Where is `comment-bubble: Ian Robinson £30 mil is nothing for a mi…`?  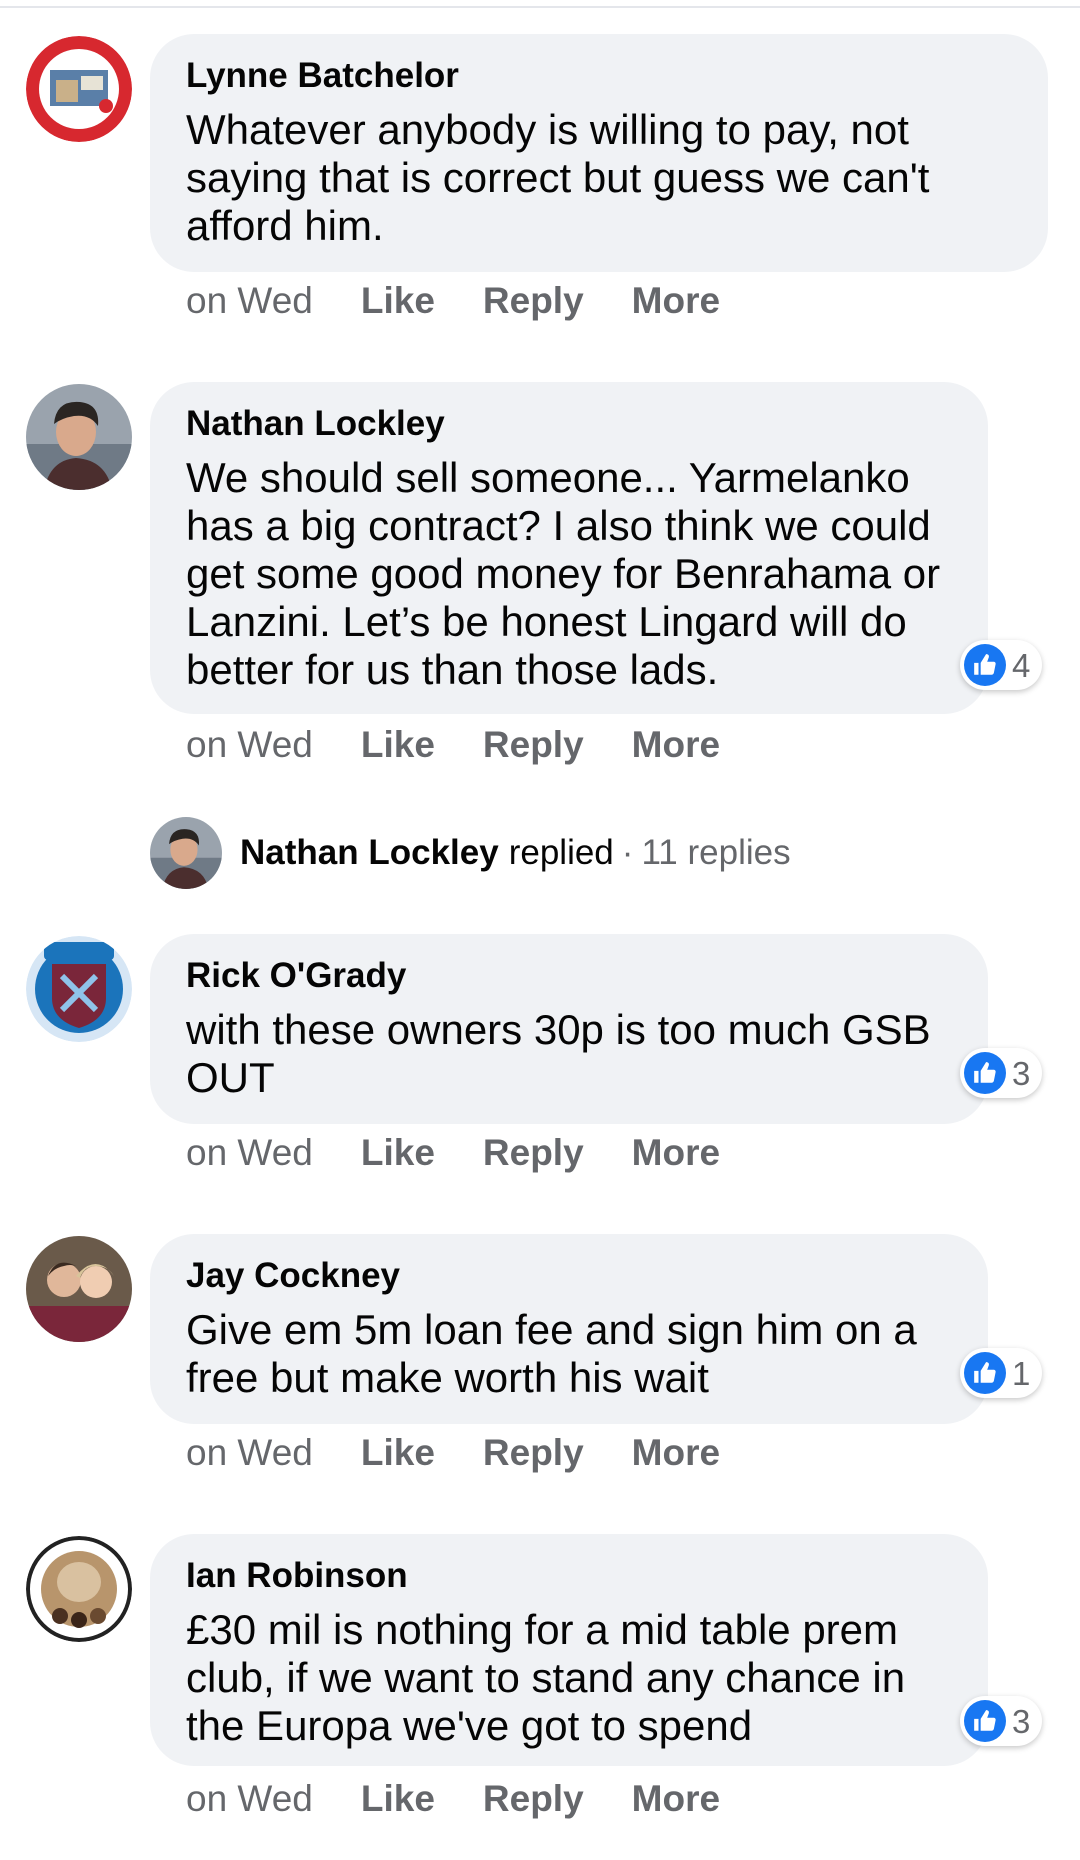
comment-bubble: Ian Robinson £30 mil is nothing for a mi… is located at coordinates (569, 1650).